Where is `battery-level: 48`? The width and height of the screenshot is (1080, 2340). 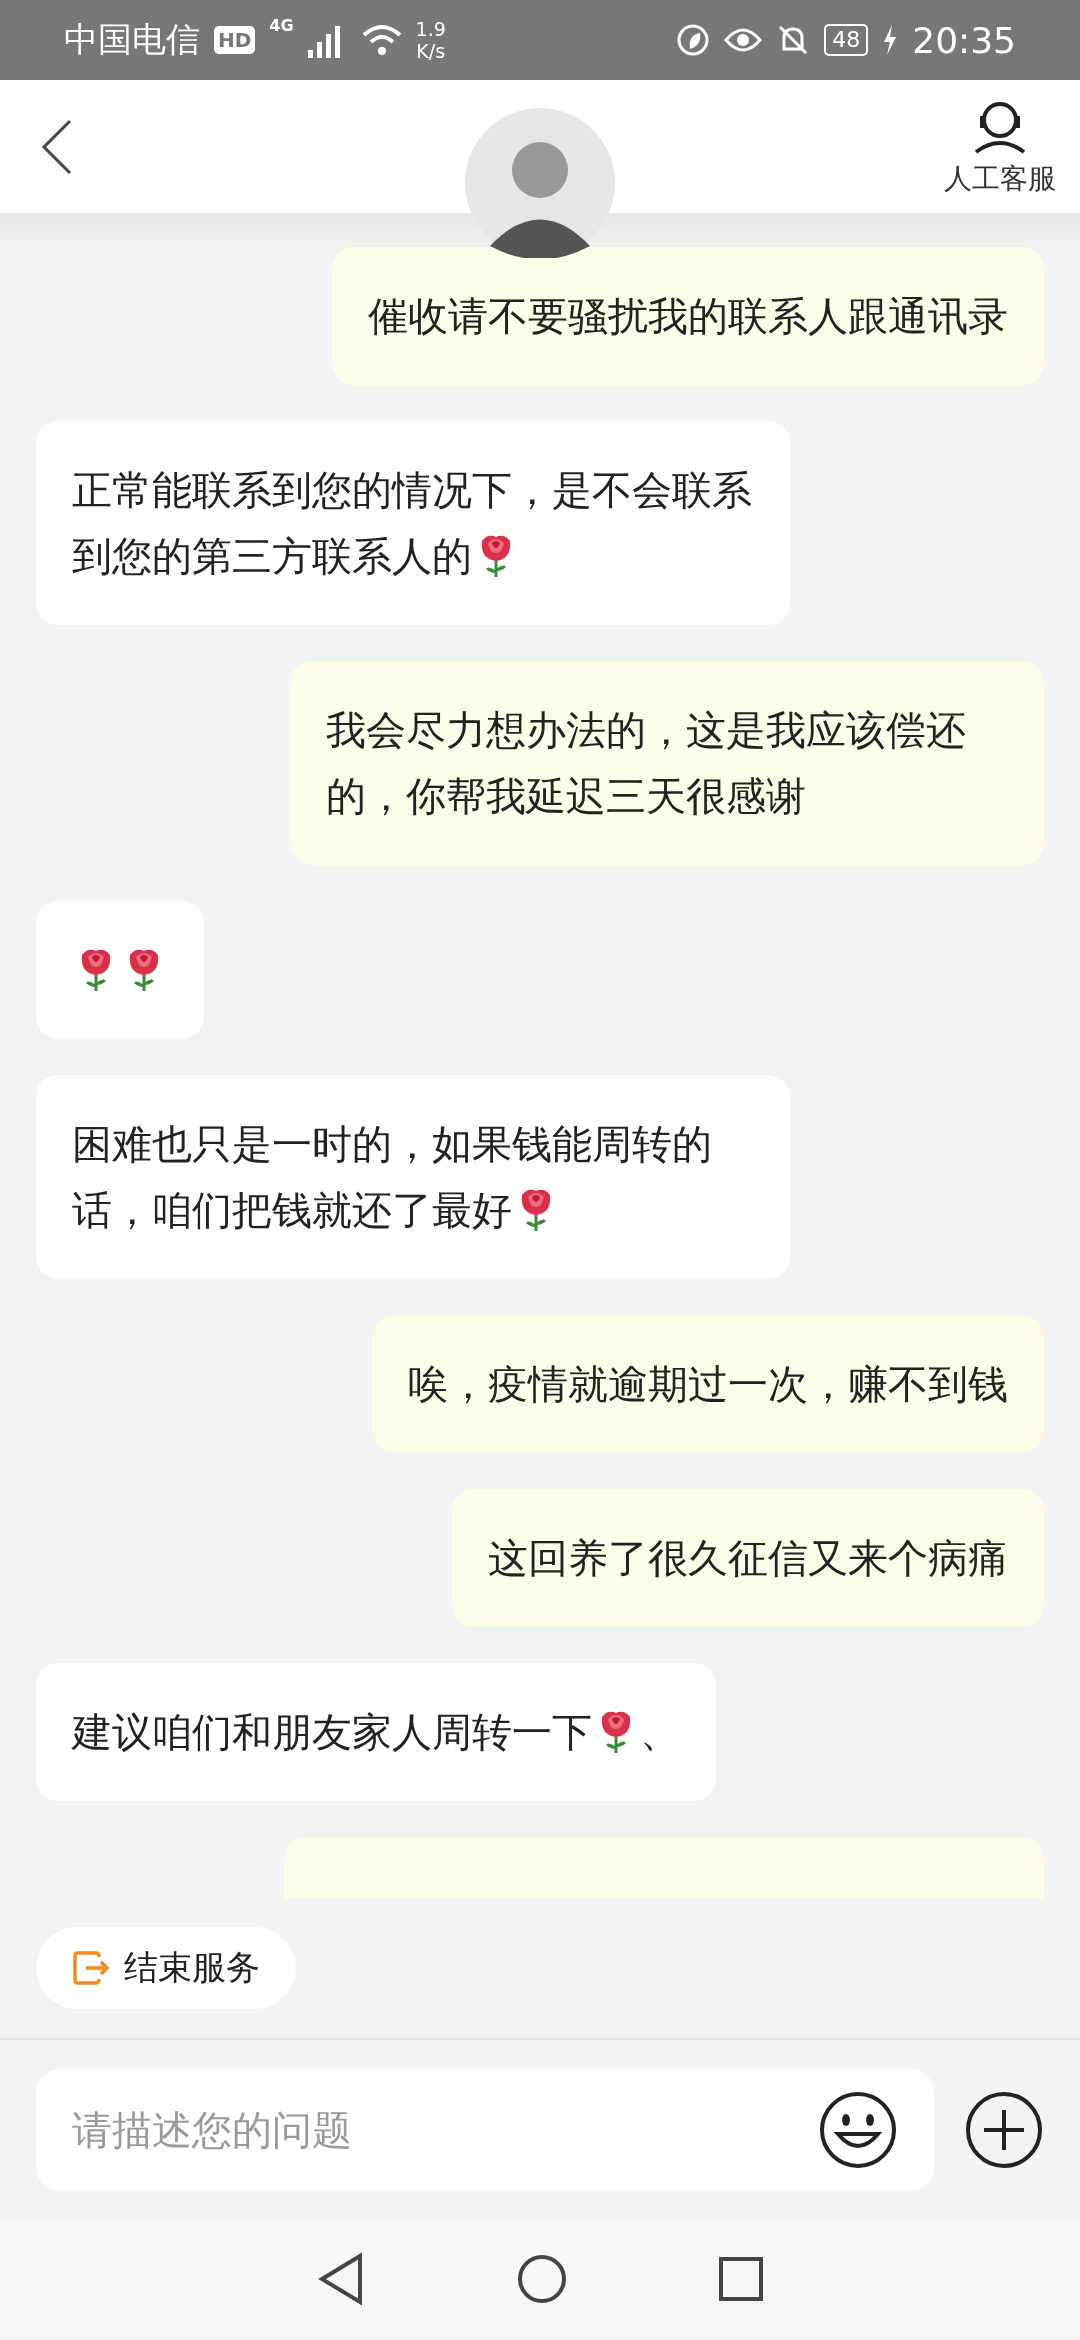
battery-level: 48 is located at coordinates (846, 40).